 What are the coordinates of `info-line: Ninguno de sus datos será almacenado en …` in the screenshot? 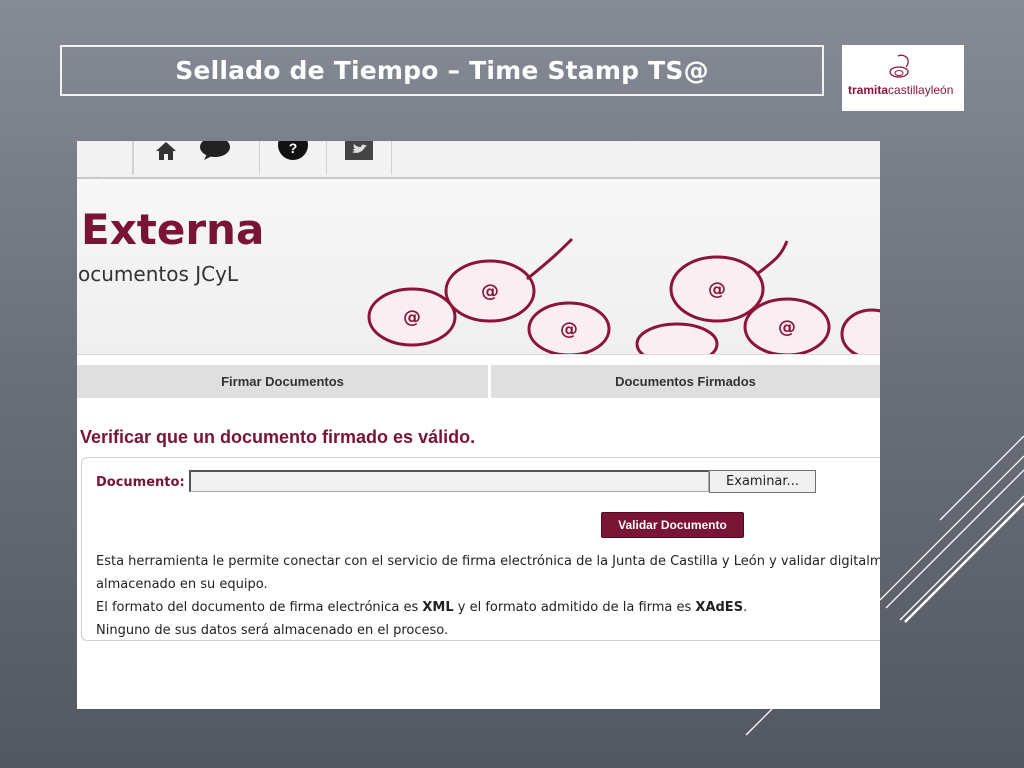 It's located at (272, 630).